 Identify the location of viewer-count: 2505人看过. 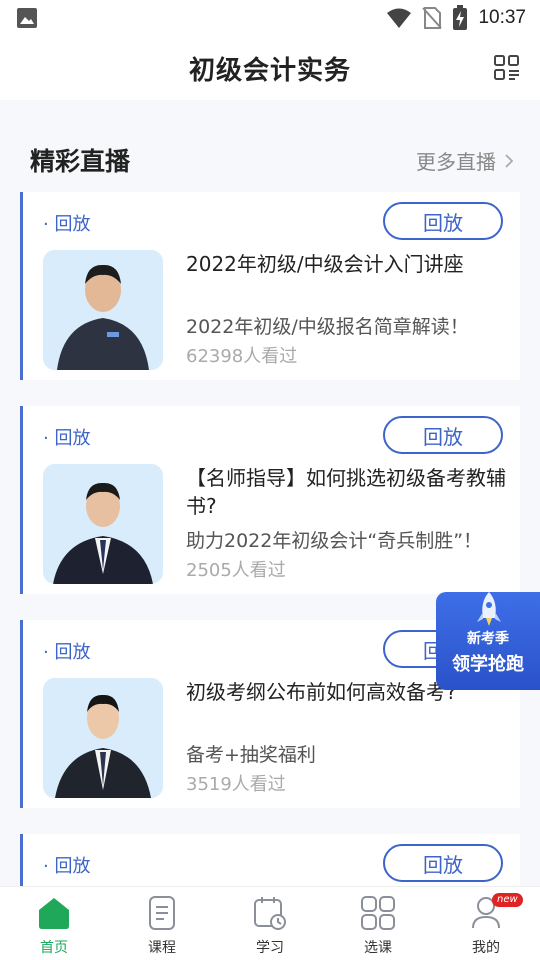
(236, 570).